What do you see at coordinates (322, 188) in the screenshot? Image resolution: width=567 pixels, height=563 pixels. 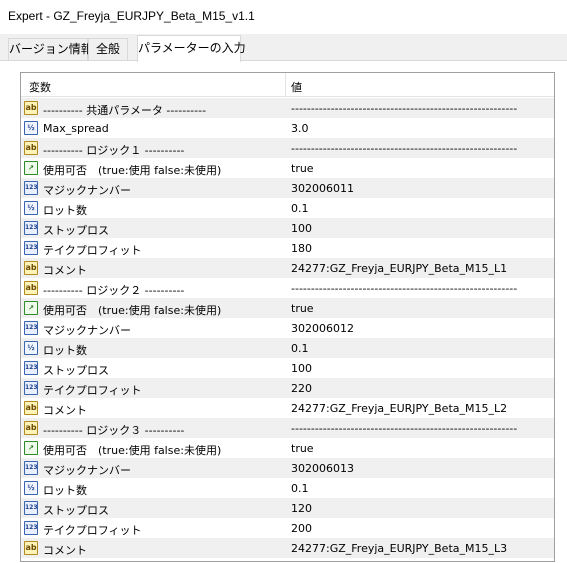 I see `parameter-value: 302006011` at bounding box center [322, 188].